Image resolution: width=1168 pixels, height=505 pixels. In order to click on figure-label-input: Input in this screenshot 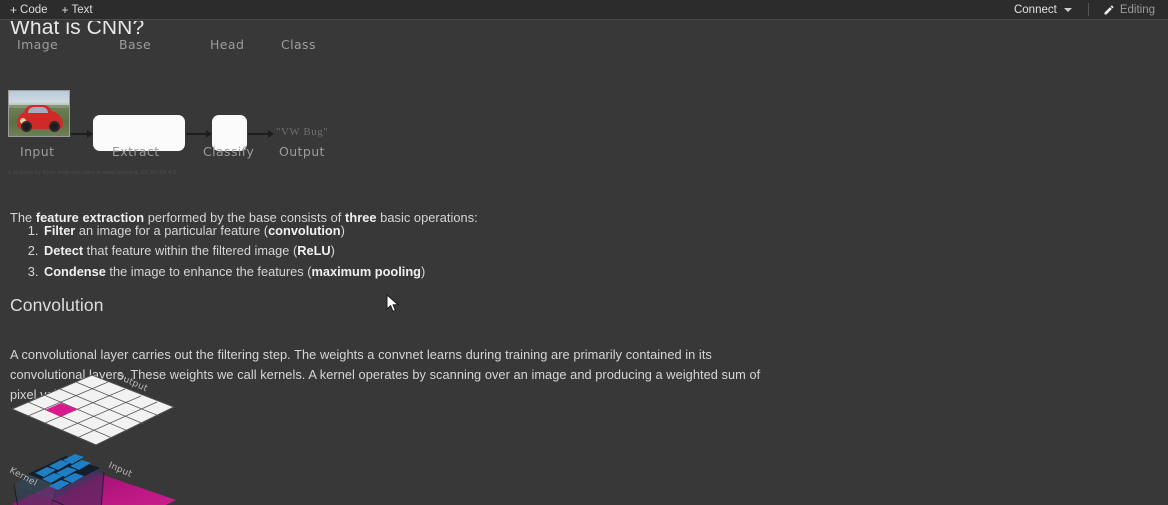, I will do `click(37, 151)`.